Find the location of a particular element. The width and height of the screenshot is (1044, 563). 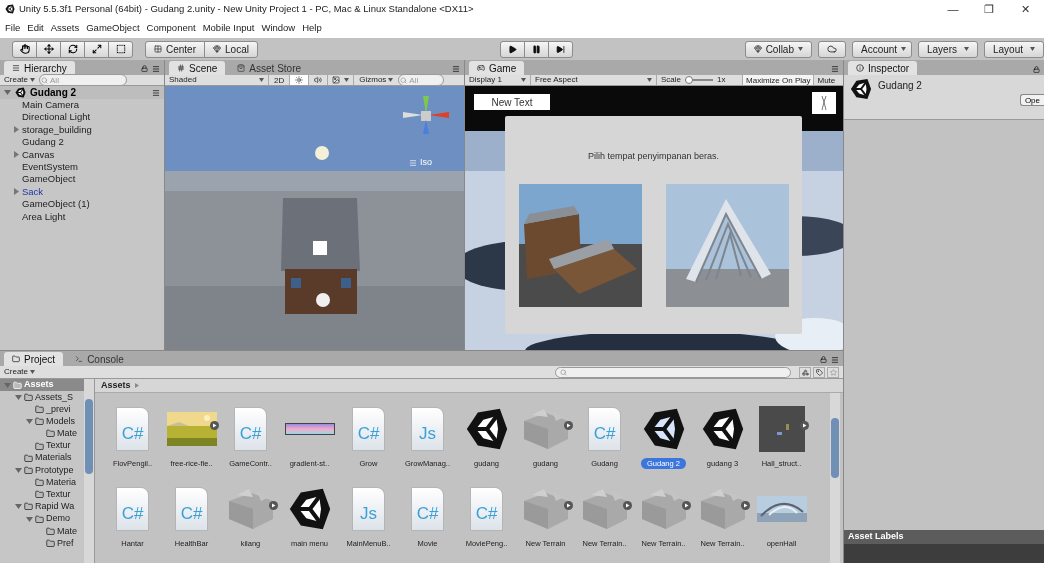

folder-tree-item: Materia is located at coordinates (42, 482).